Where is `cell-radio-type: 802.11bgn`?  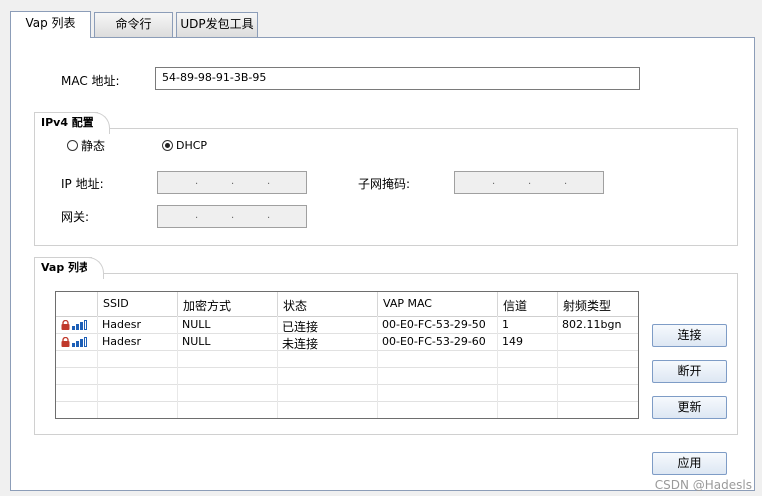
cell-radio-type: 802.11bgn is located at coordinates (592, 324).